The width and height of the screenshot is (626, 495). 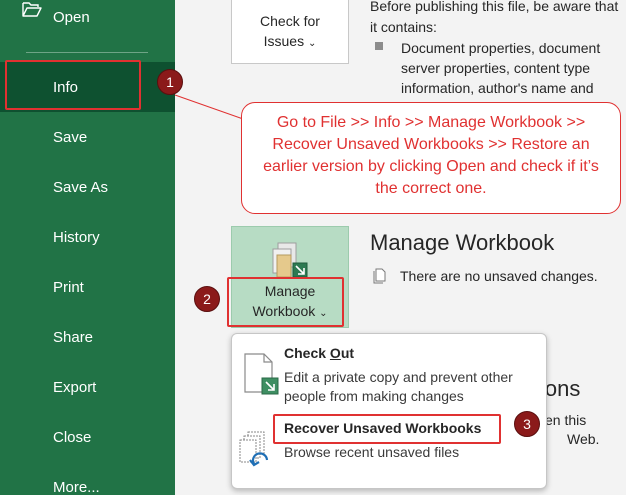 What do you see at coordinates (565, 420) in the screenshot?
I see `hidden-section-line1: en this` at bounding box center [565, 420].